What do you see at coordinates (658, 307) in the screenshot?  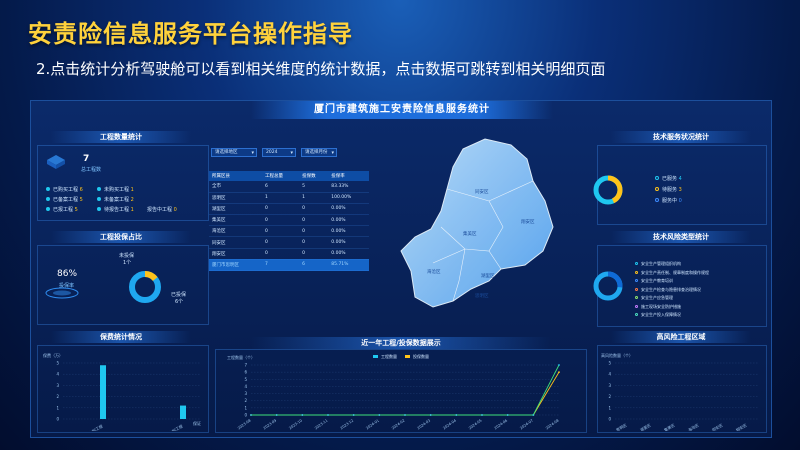 I see `tech-risk-legend-item: 施工现场安全防护措施` at bounding box center [658, 307].